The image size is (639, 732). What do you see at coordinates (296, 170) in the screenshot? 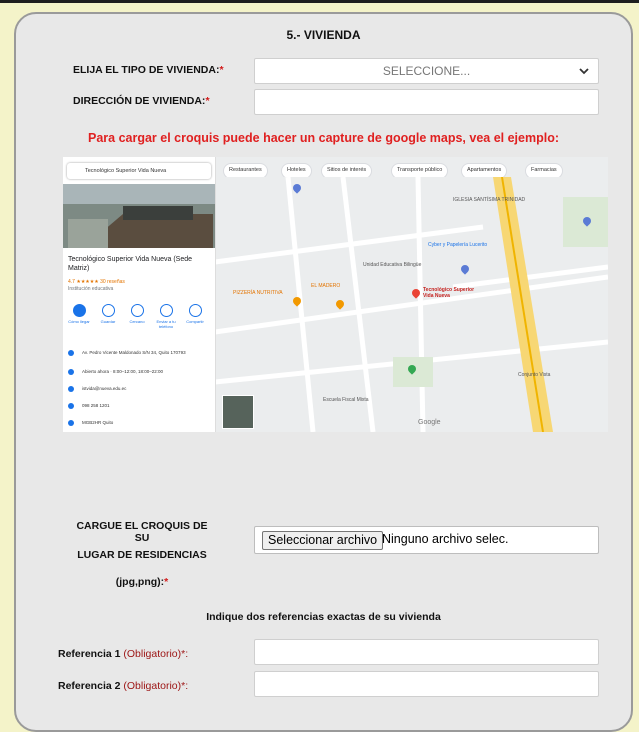
I see `chip-hoteles: Hoteles` at bounding box center [296, 170].